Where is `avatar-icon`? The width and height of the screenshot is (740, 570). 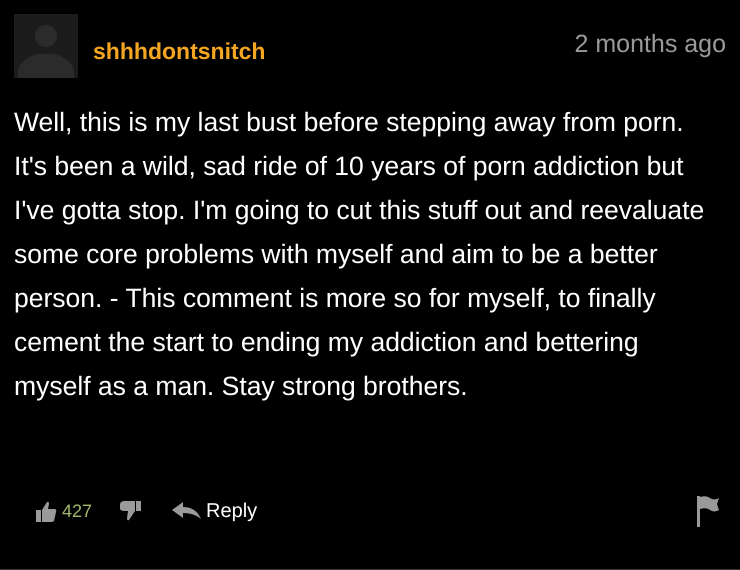 avatar-icon is located at coordinates (46, 46).